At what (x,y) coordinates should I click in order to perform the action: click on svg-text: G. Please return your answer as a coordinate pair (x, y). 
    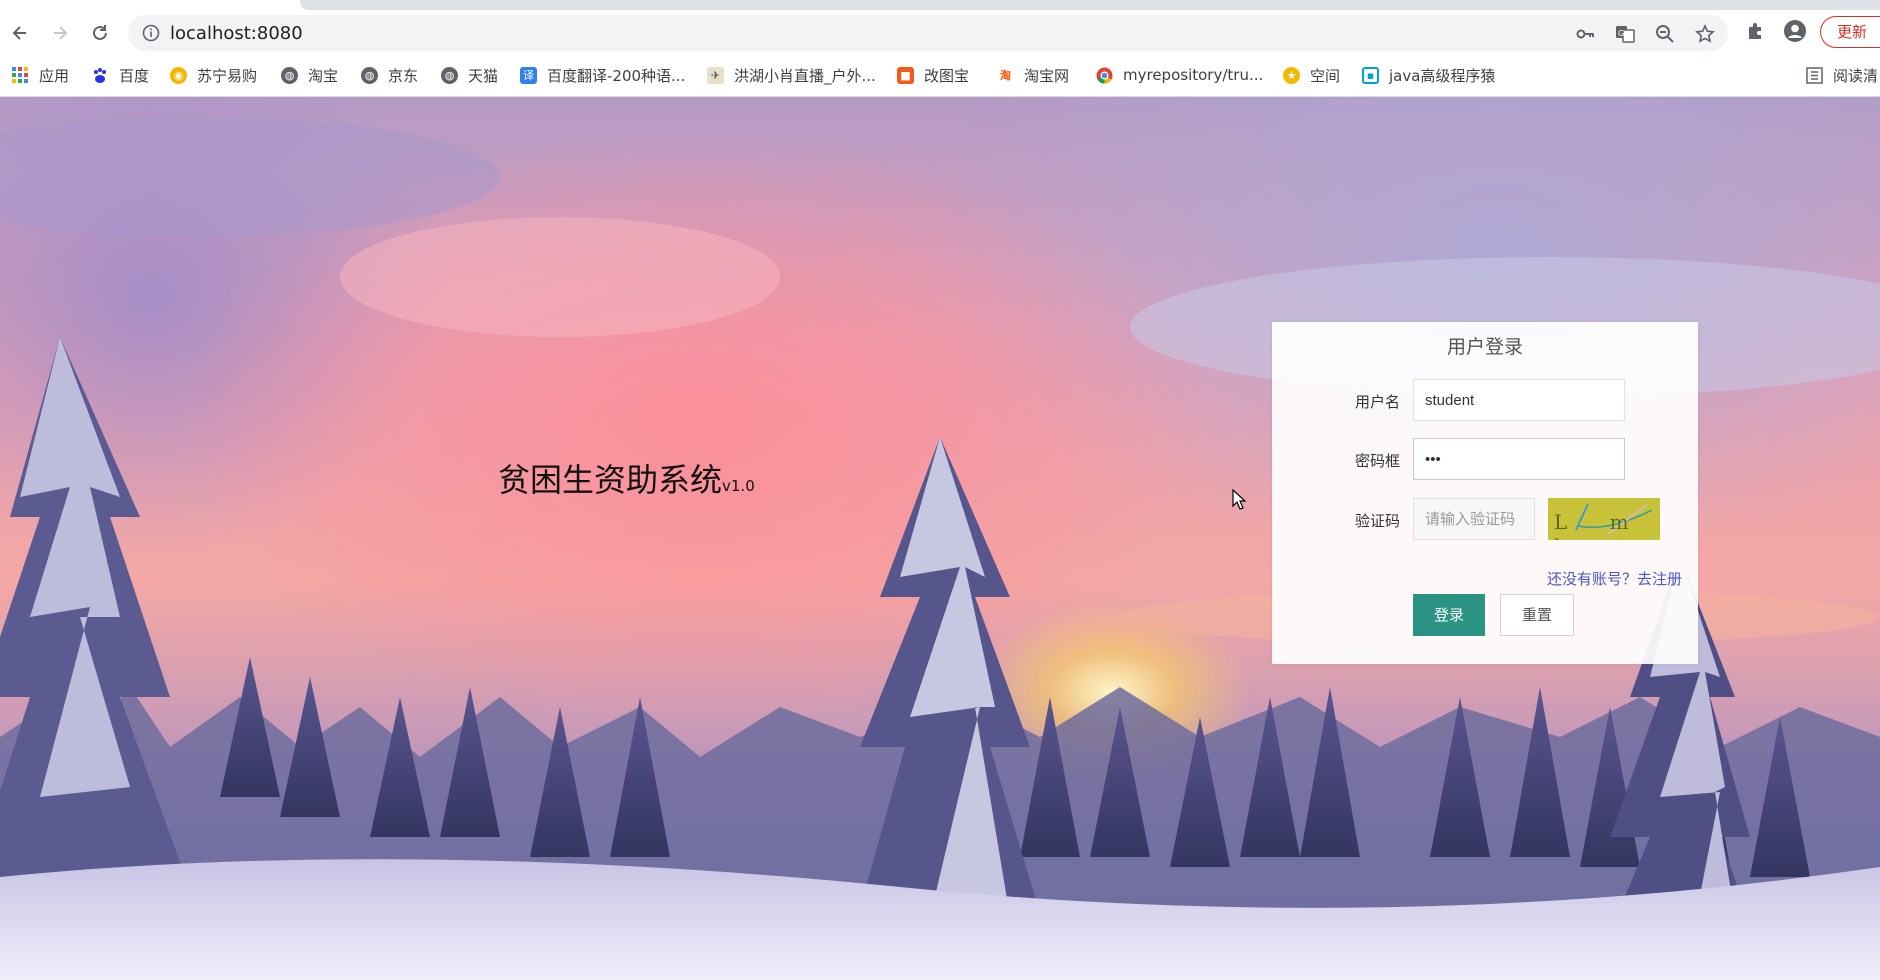
    Looking at the image, I should click on (1621, 33).